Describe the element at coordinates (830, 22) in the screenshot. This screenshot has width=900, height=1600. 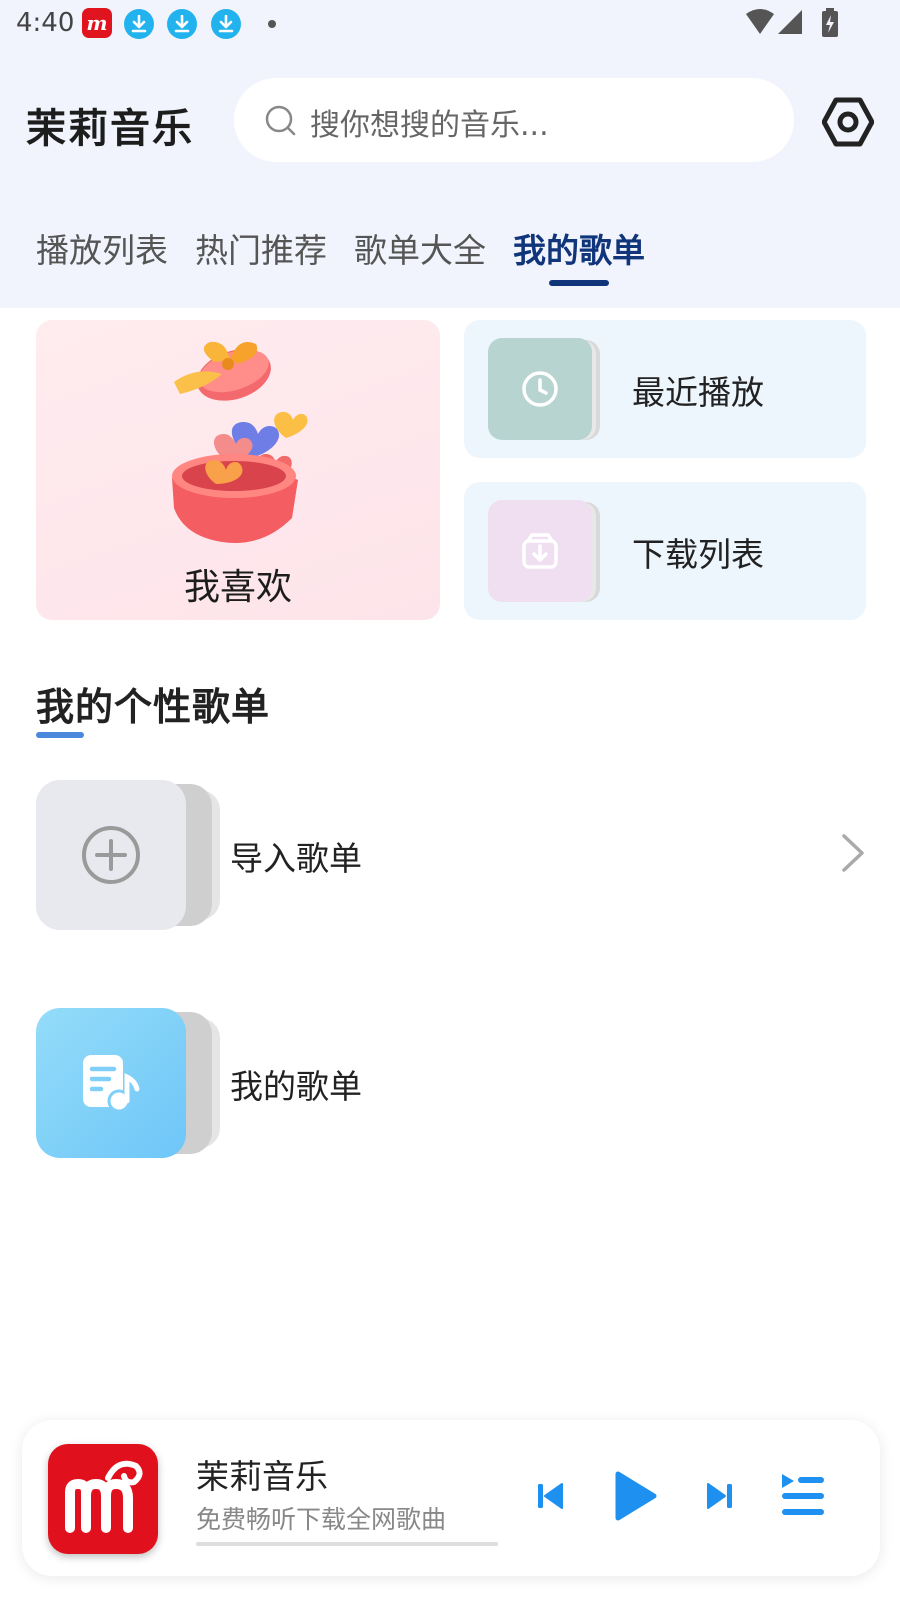
I see `battery-charging-icon` at that location.